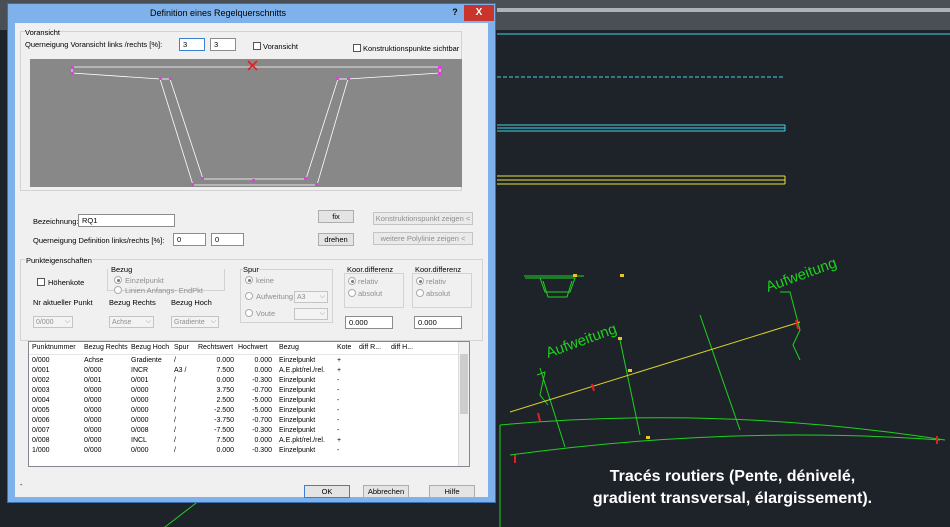  Describe the element at coordinates (249, 313) in the screenshot. I see `spur-voute-radio` at that location.